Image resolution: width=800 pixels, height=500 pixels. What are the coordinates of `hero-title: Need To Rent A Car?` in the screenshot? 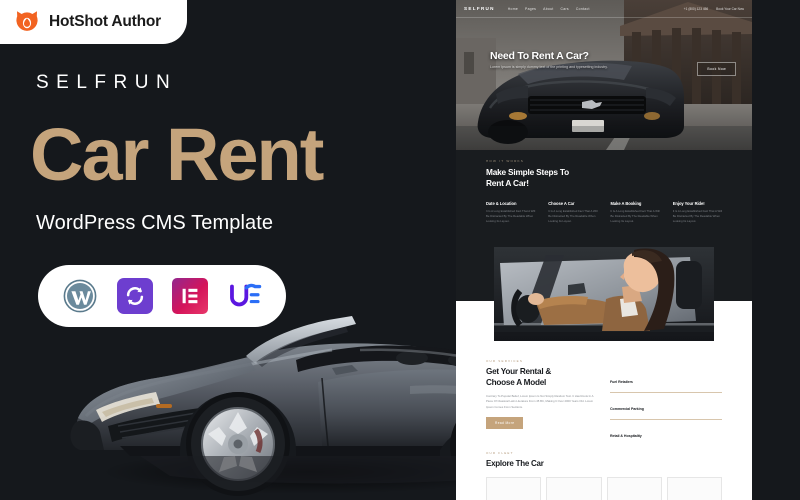 It's located at (539, 56).